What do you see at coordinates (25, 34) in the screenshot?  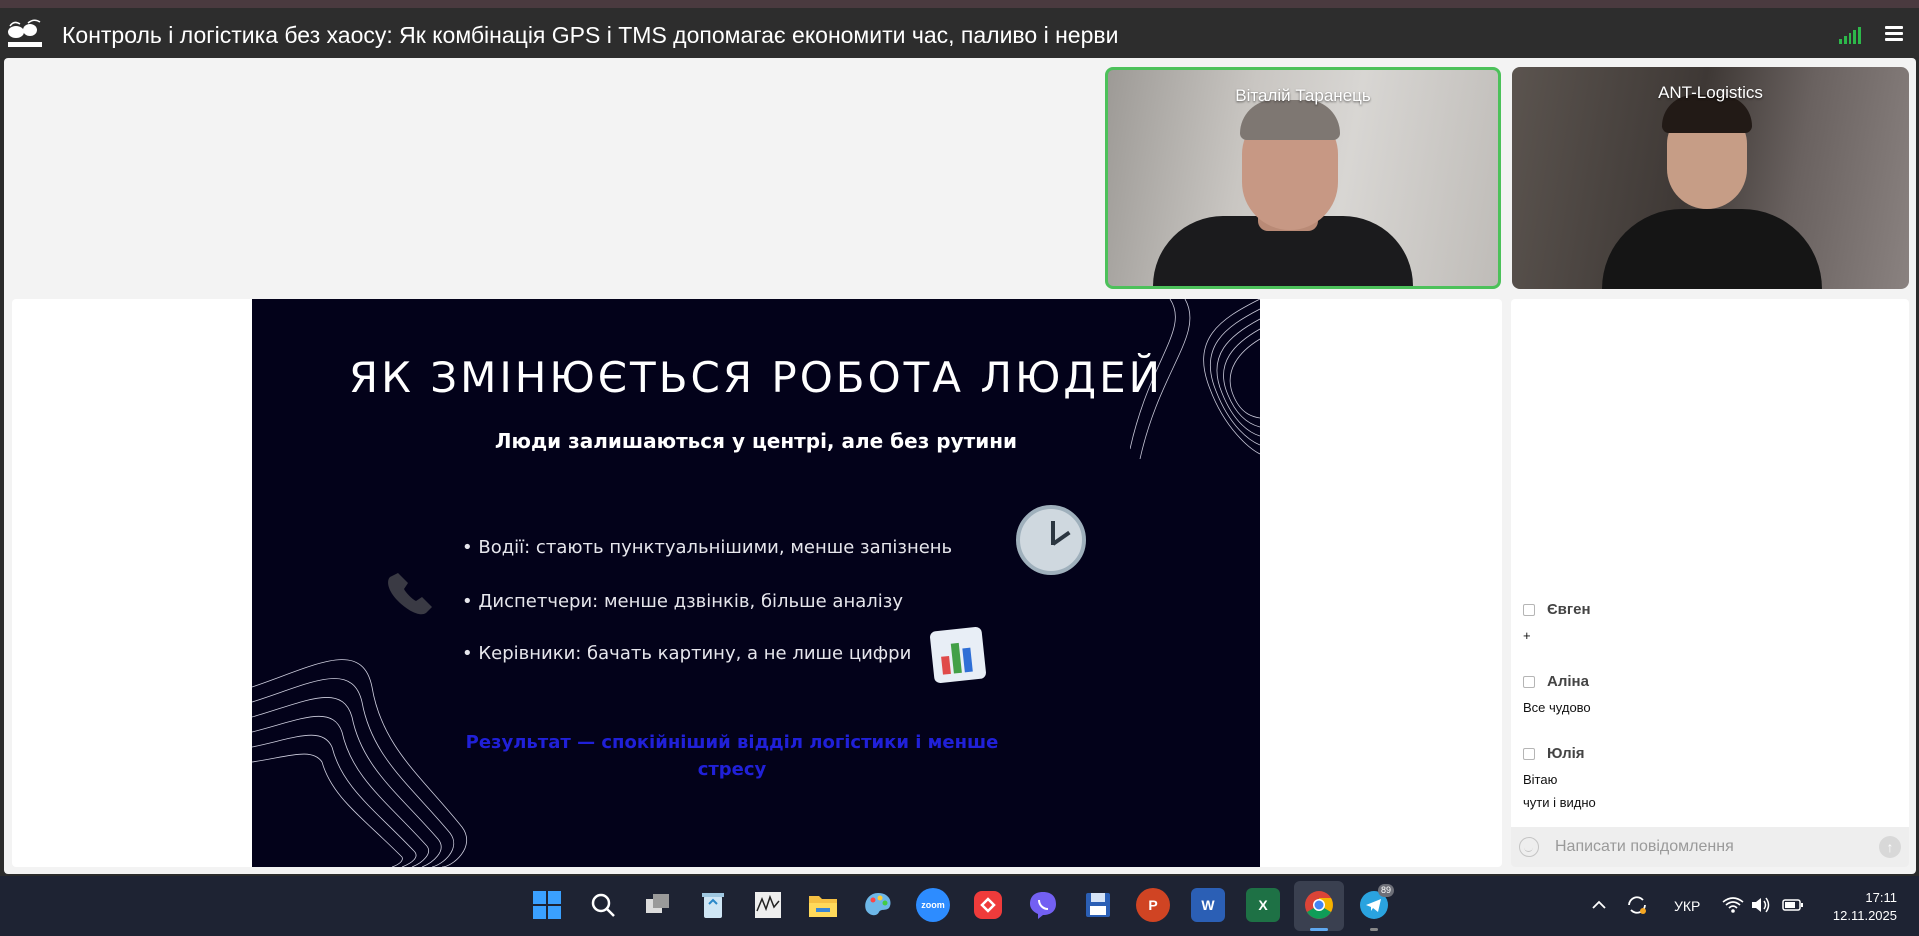 I see `ant-logo-icon` at bounding box center [25, 34].